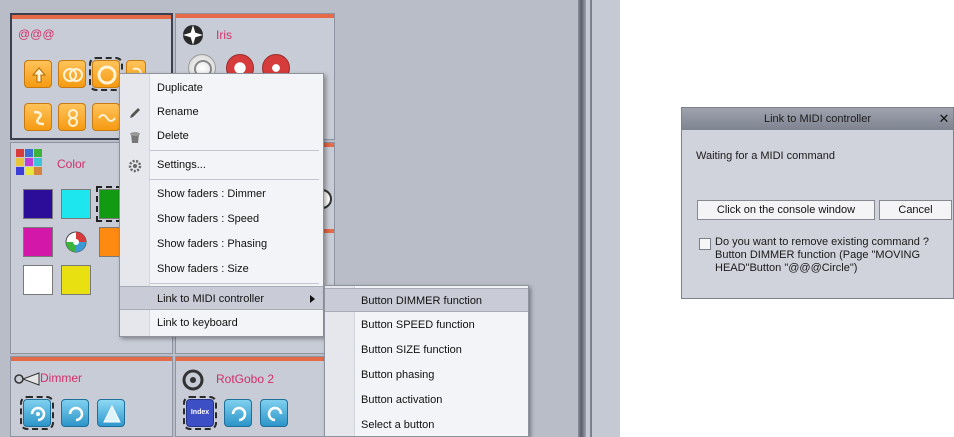  Describe the element at coordinates (28, 380) in the screenshot. I see `spotlight-icon` at that location.